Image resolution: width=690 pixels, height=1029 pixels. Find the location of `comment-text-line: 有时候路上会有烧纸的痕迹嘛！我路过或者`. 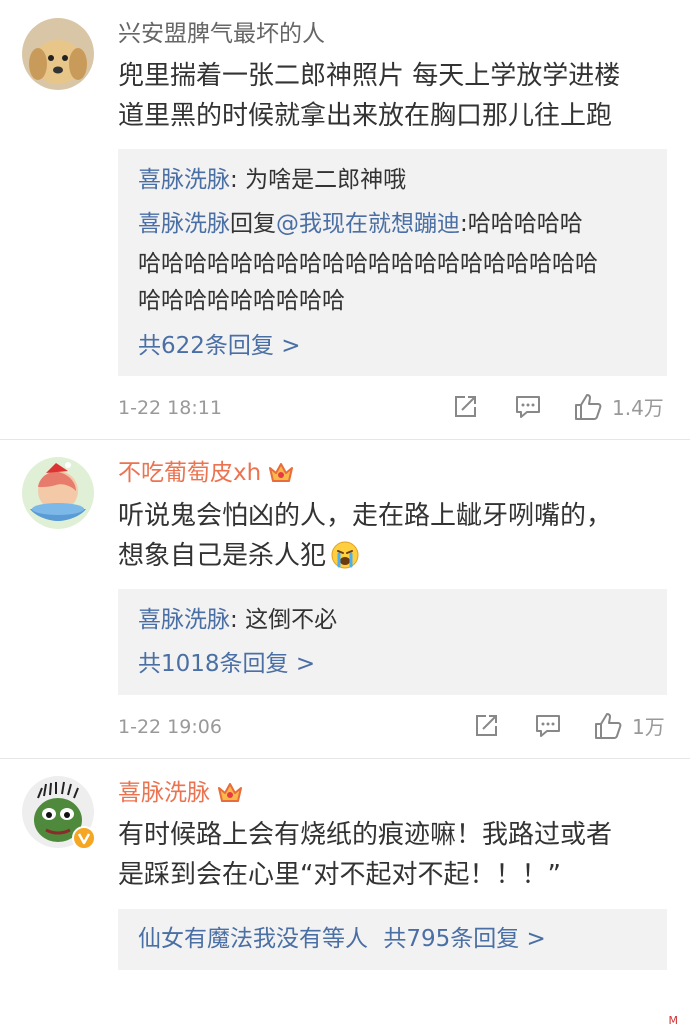

comment-text-line: 有时候路上会有烧纸的痕迹嘛！我路过或者 is located at coordinates (365, 835).